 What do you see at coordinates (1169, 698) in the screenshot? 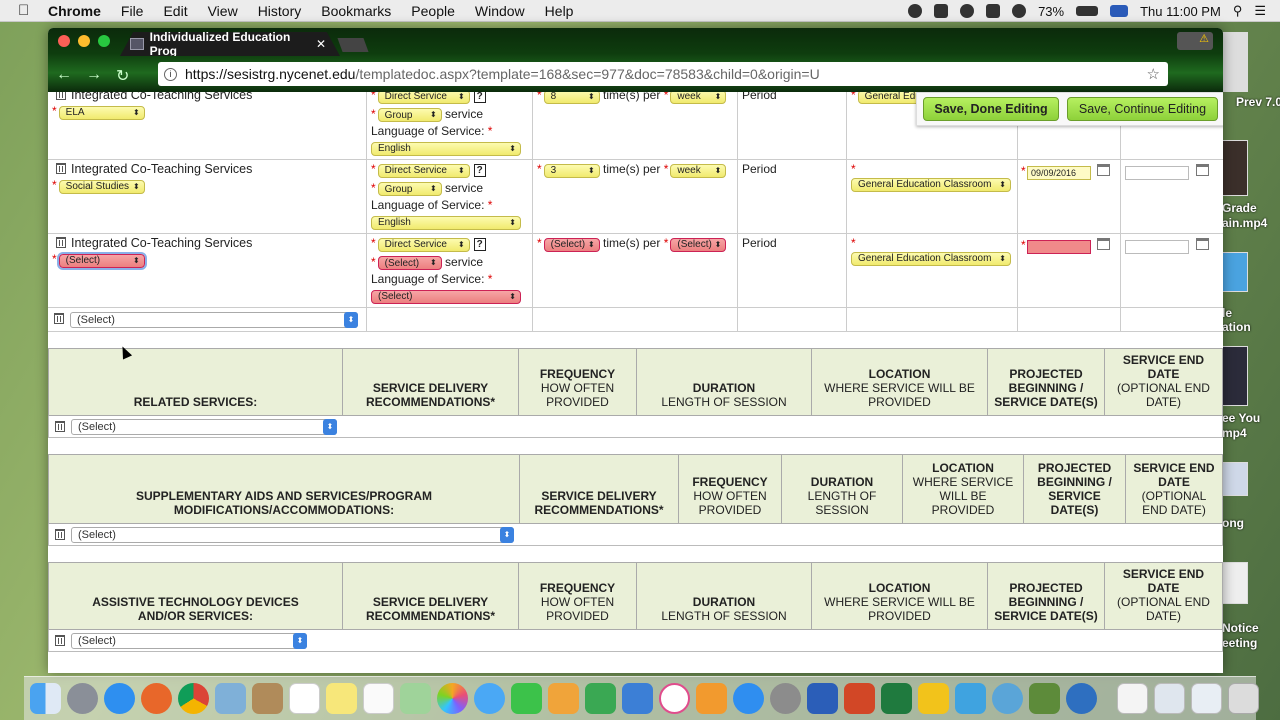
I see `downloads-stack-icon` at bounding box center [1169, 698].